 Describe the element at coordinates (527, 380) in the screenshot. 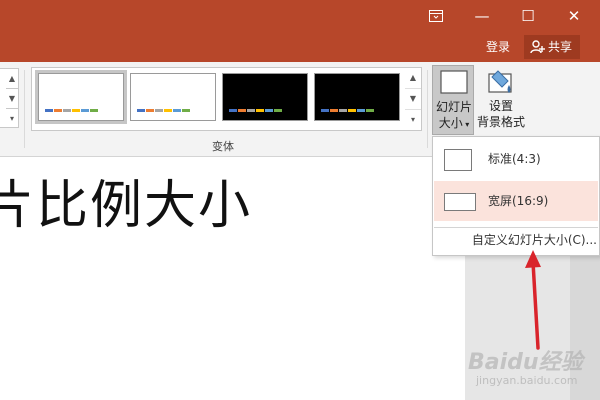

I see `watermark-url: jingyan.baidu.com` at that location.